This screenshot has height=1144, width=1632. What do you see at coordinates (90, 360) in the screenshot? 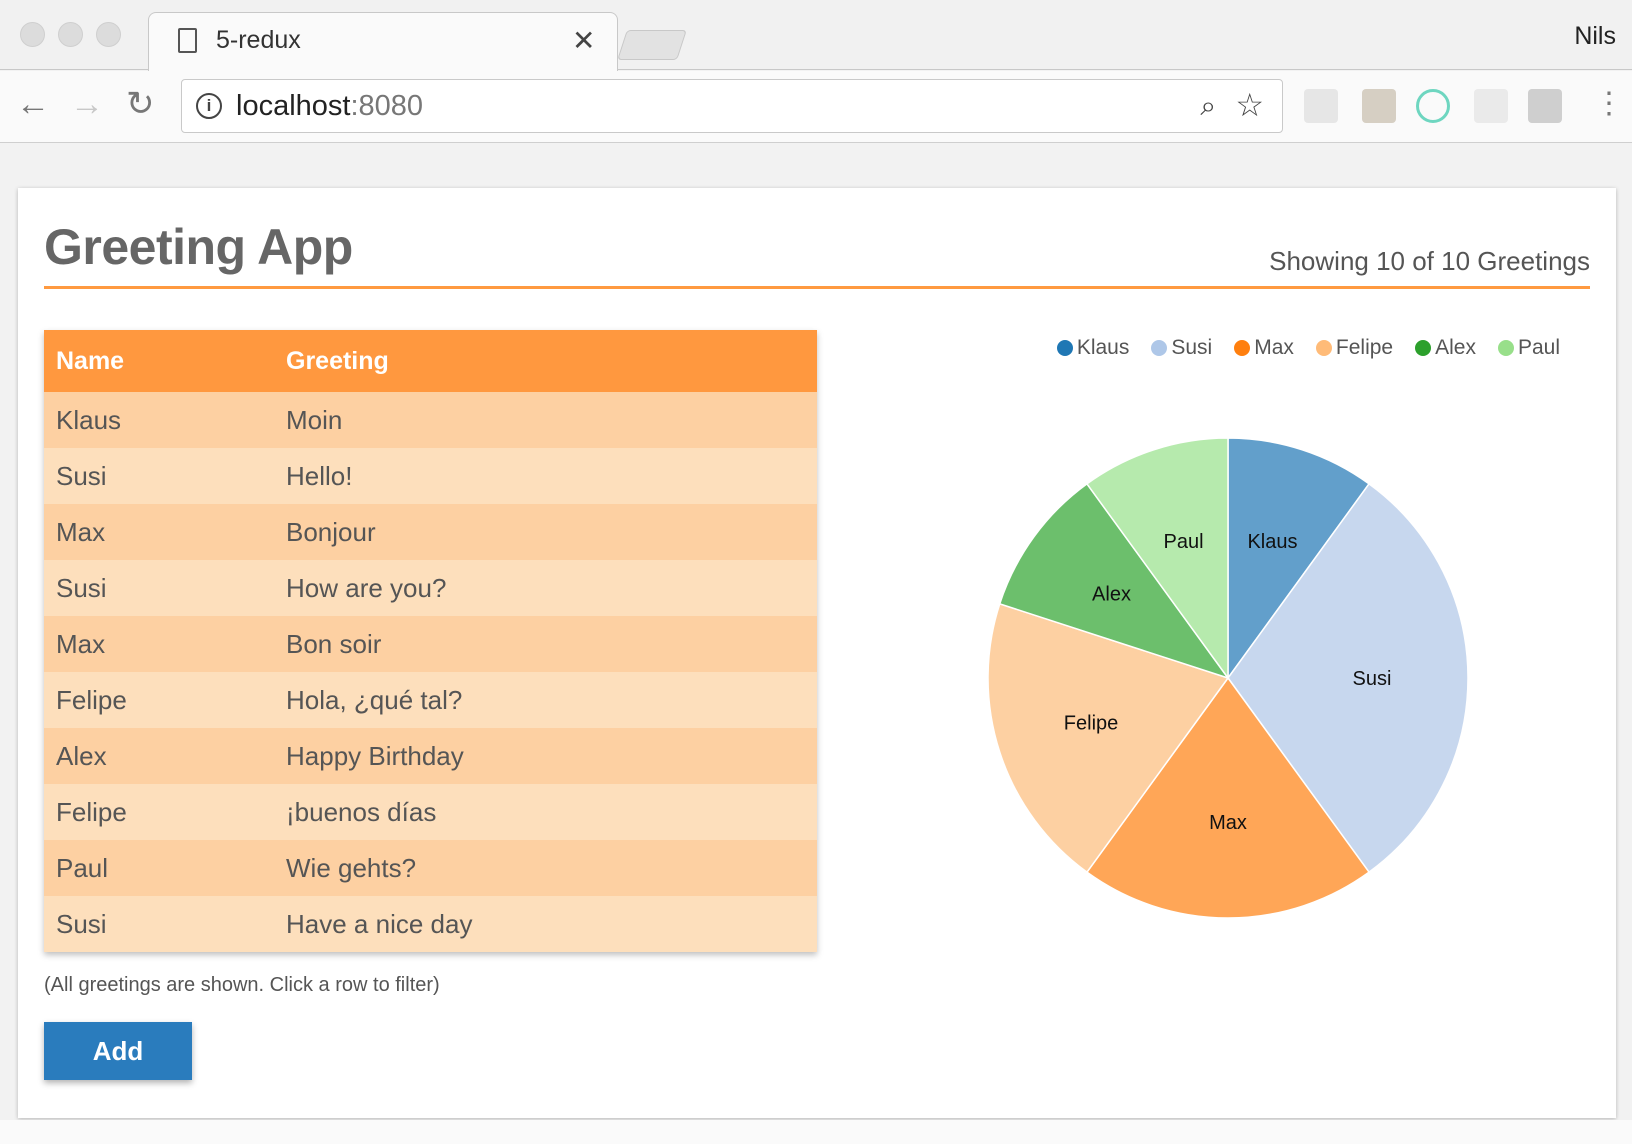
I see `header-name: Name` at bounding box center [90, 360].